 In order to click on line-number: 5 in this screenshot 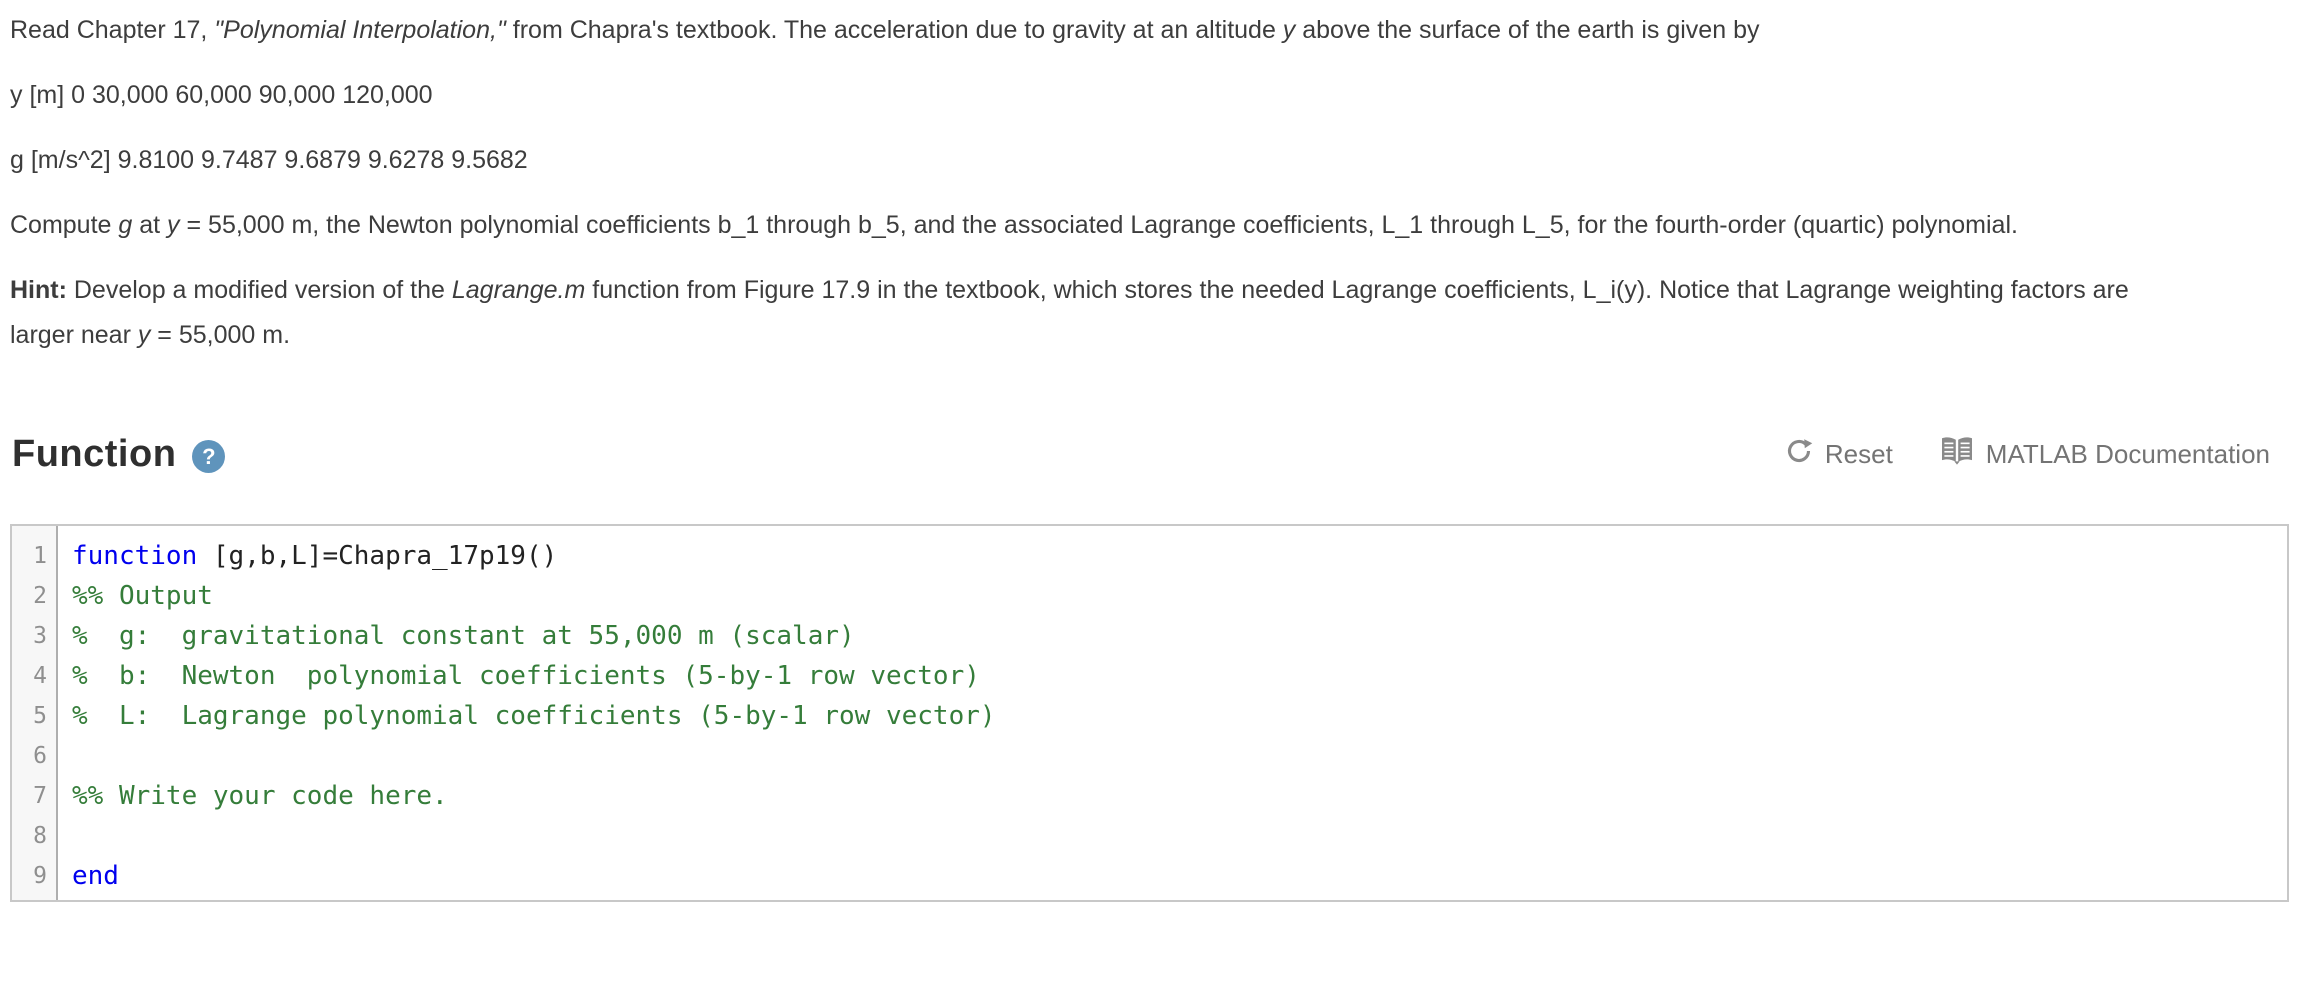, I will do `click(40, 716)`.